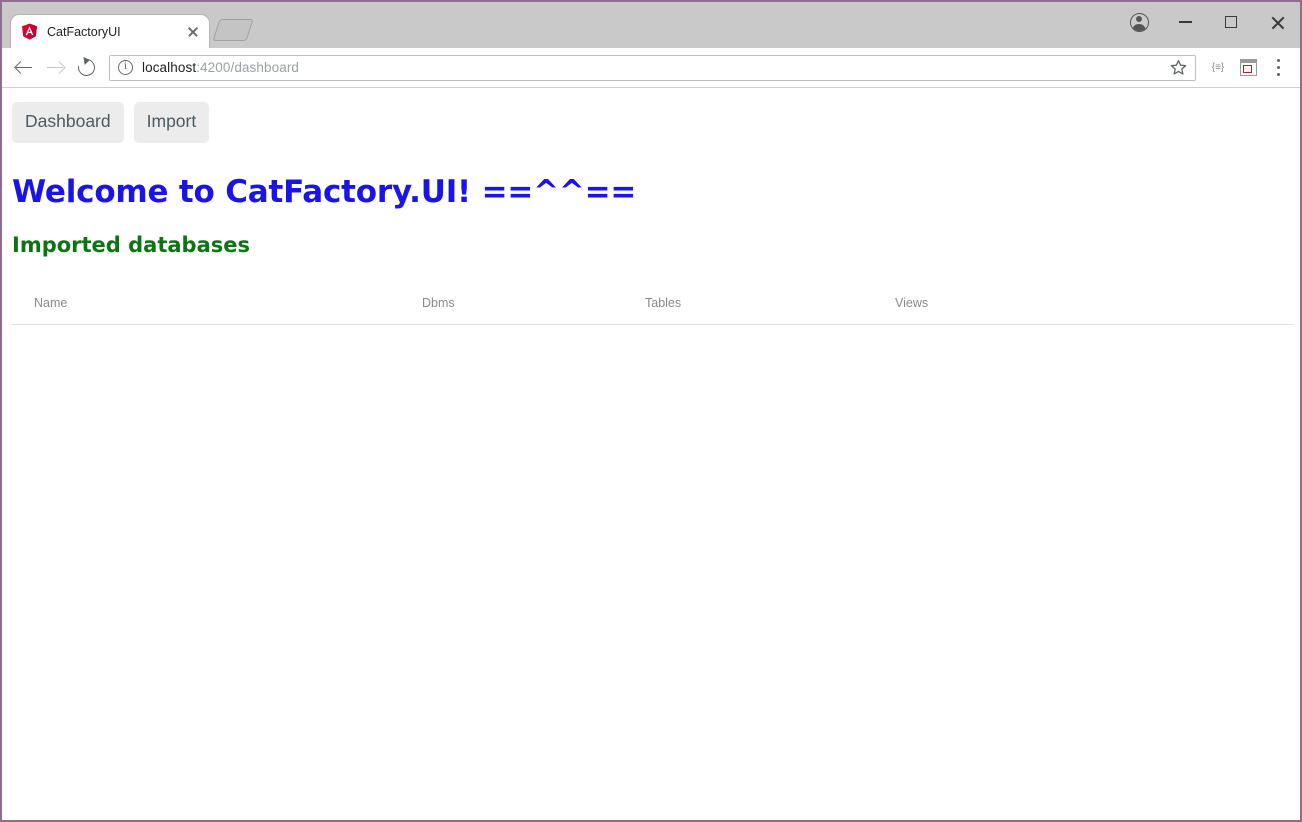 This screenshot has height=822, width=1302. I want to click on new-tab-button, so click(235, 31).